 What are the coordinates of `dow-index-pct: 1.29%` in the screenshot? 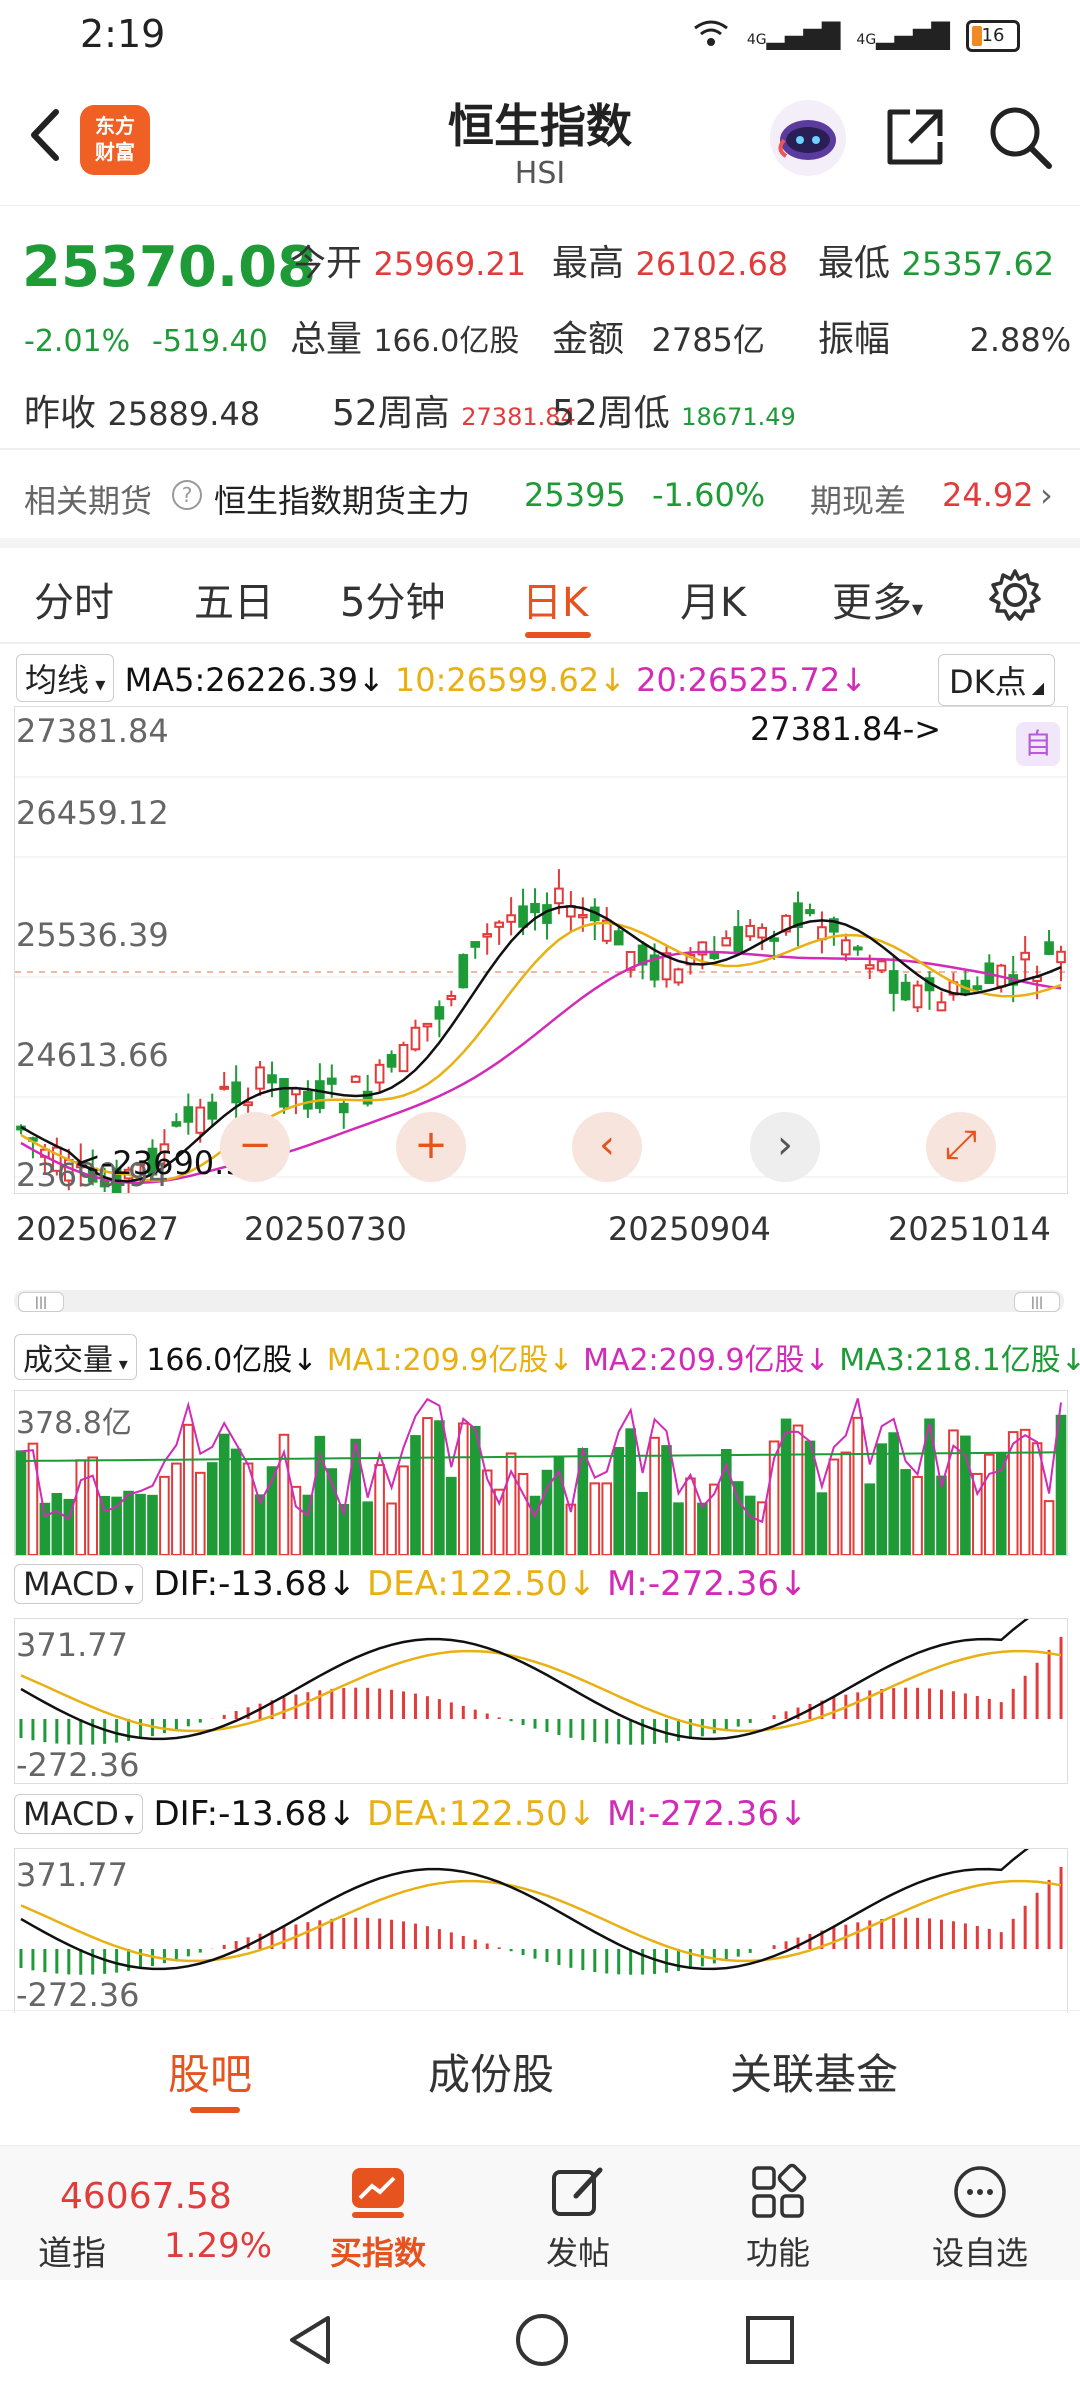 It's located at (218, 2246).